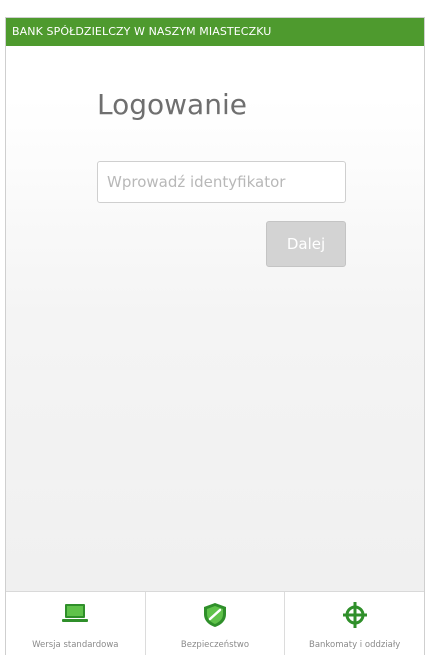  Describe the element at coordinates (172, 104) in the screenshot. I see `page-title: Logowanie` at that location.